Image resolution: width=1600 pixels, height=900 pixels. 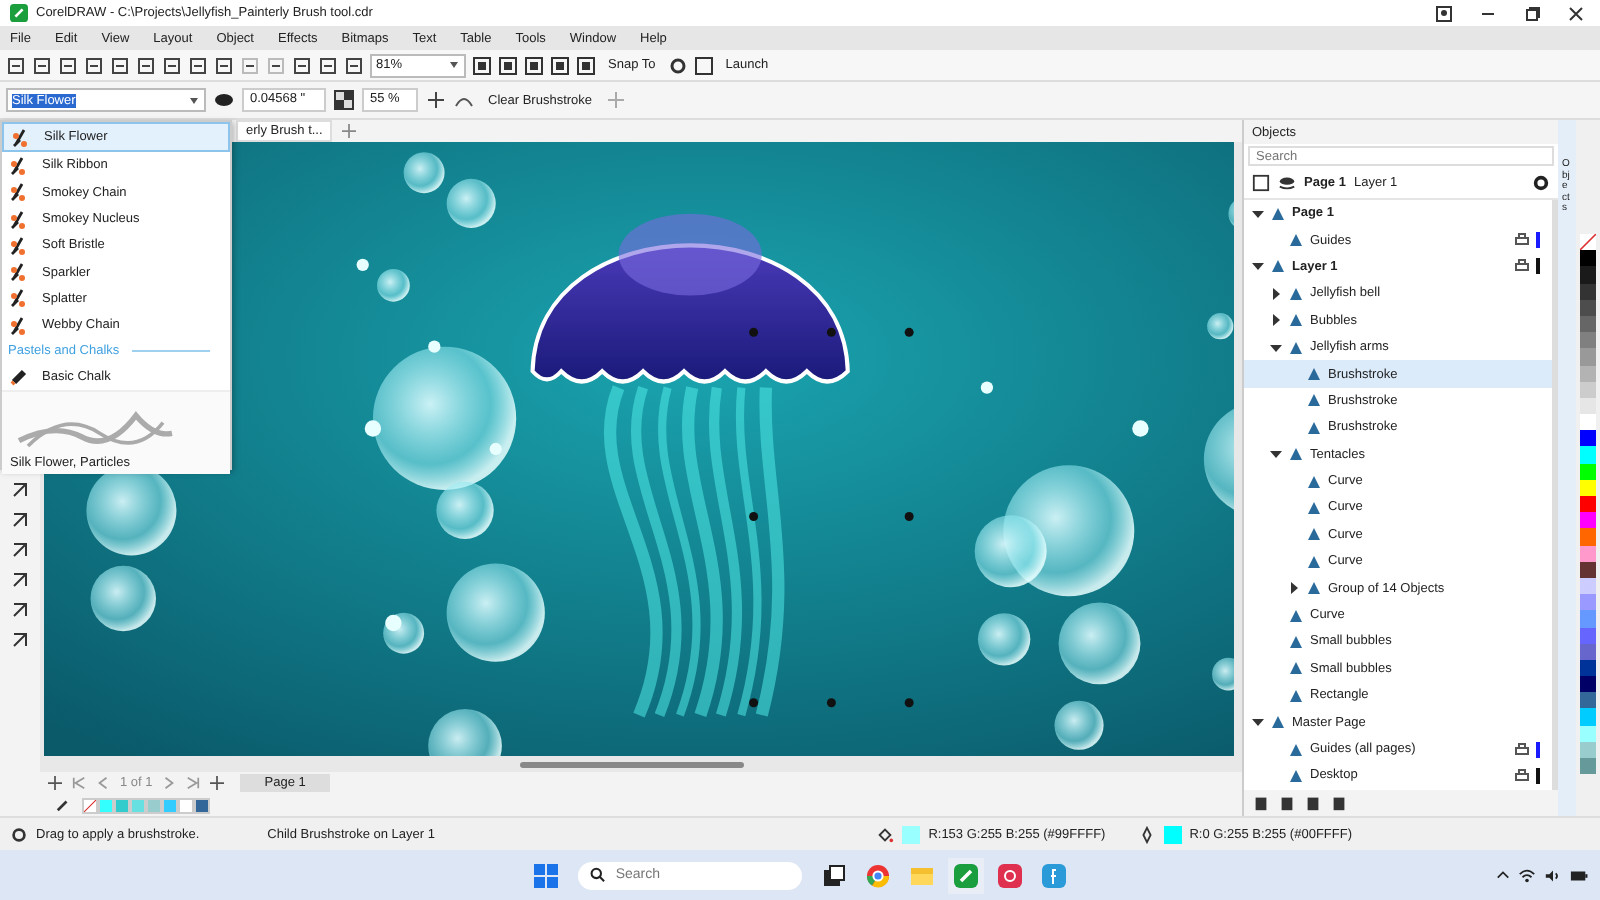 What do you see at coordinates (224, 100) in the screenshot?
I see `brush-size-icon` at bounding box center [224, 100].